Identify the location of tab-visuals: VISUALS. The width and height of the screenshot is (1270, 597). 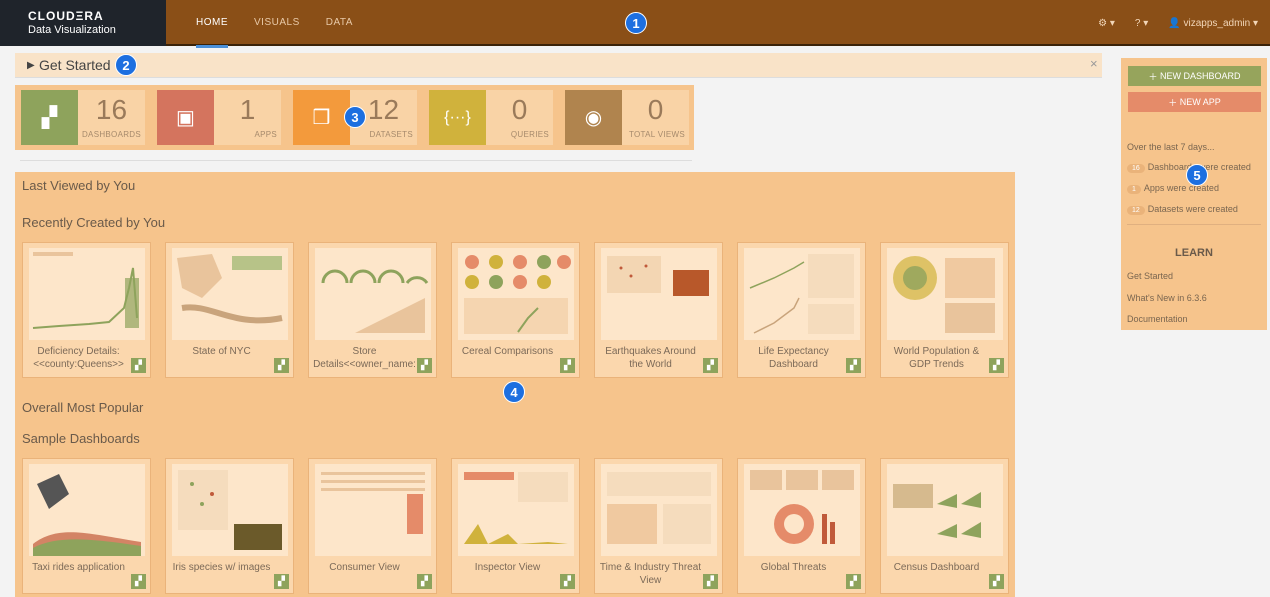
(277, 23).